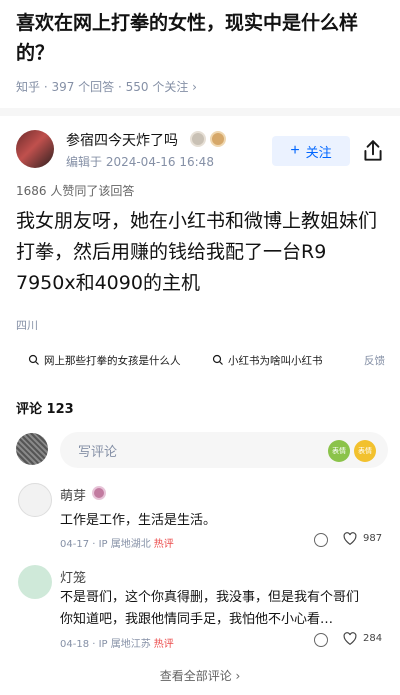 The image size is (400, 695). What do you see at coordinates (200, 112) in the screenshot?
I see `section-divider` at bounding box center [200, 112].